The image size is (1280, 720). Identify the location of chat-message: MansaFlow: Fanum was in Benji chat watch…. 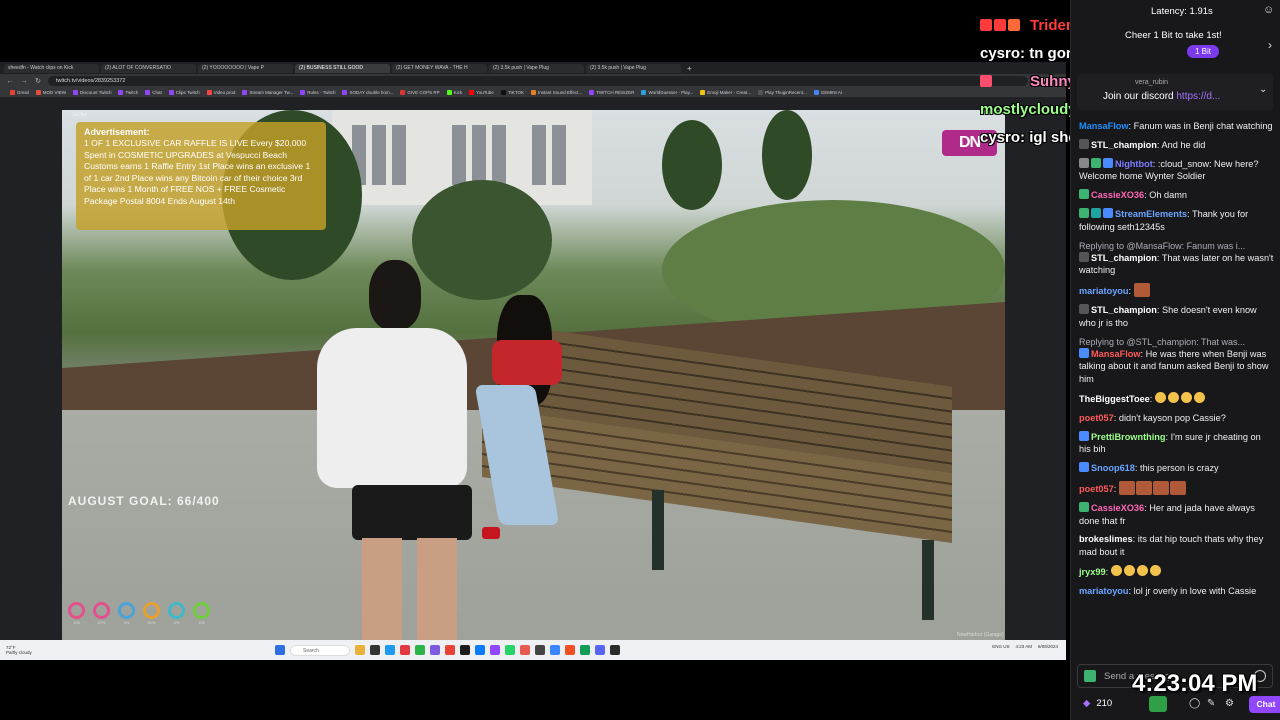
(1177, 126).